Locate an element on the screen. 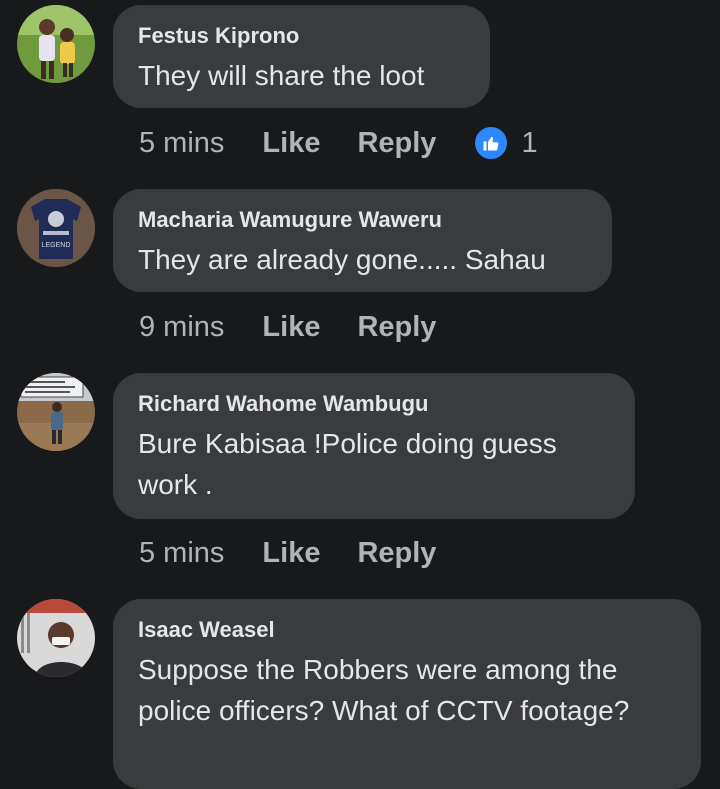 This screenshot has width=720, height=789. comment-text: They will share the loot is located at coordinates (281, 75).